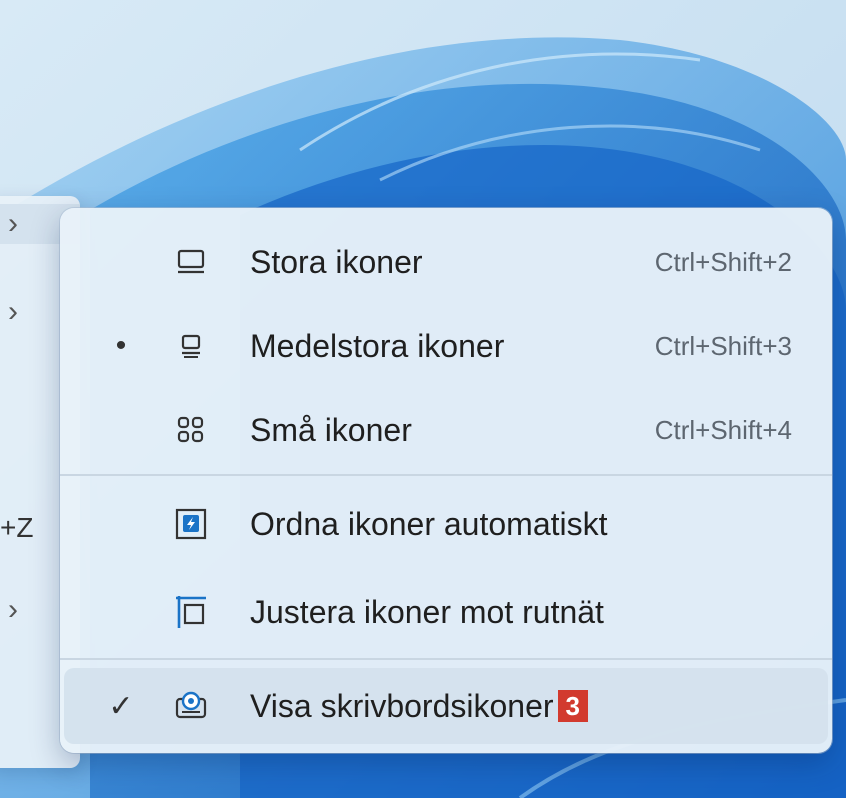  Describe the element at coordinates (429, 523) in the screenshot. I see `menu-item-label: Ordna ikoner automatiskt` at that location.